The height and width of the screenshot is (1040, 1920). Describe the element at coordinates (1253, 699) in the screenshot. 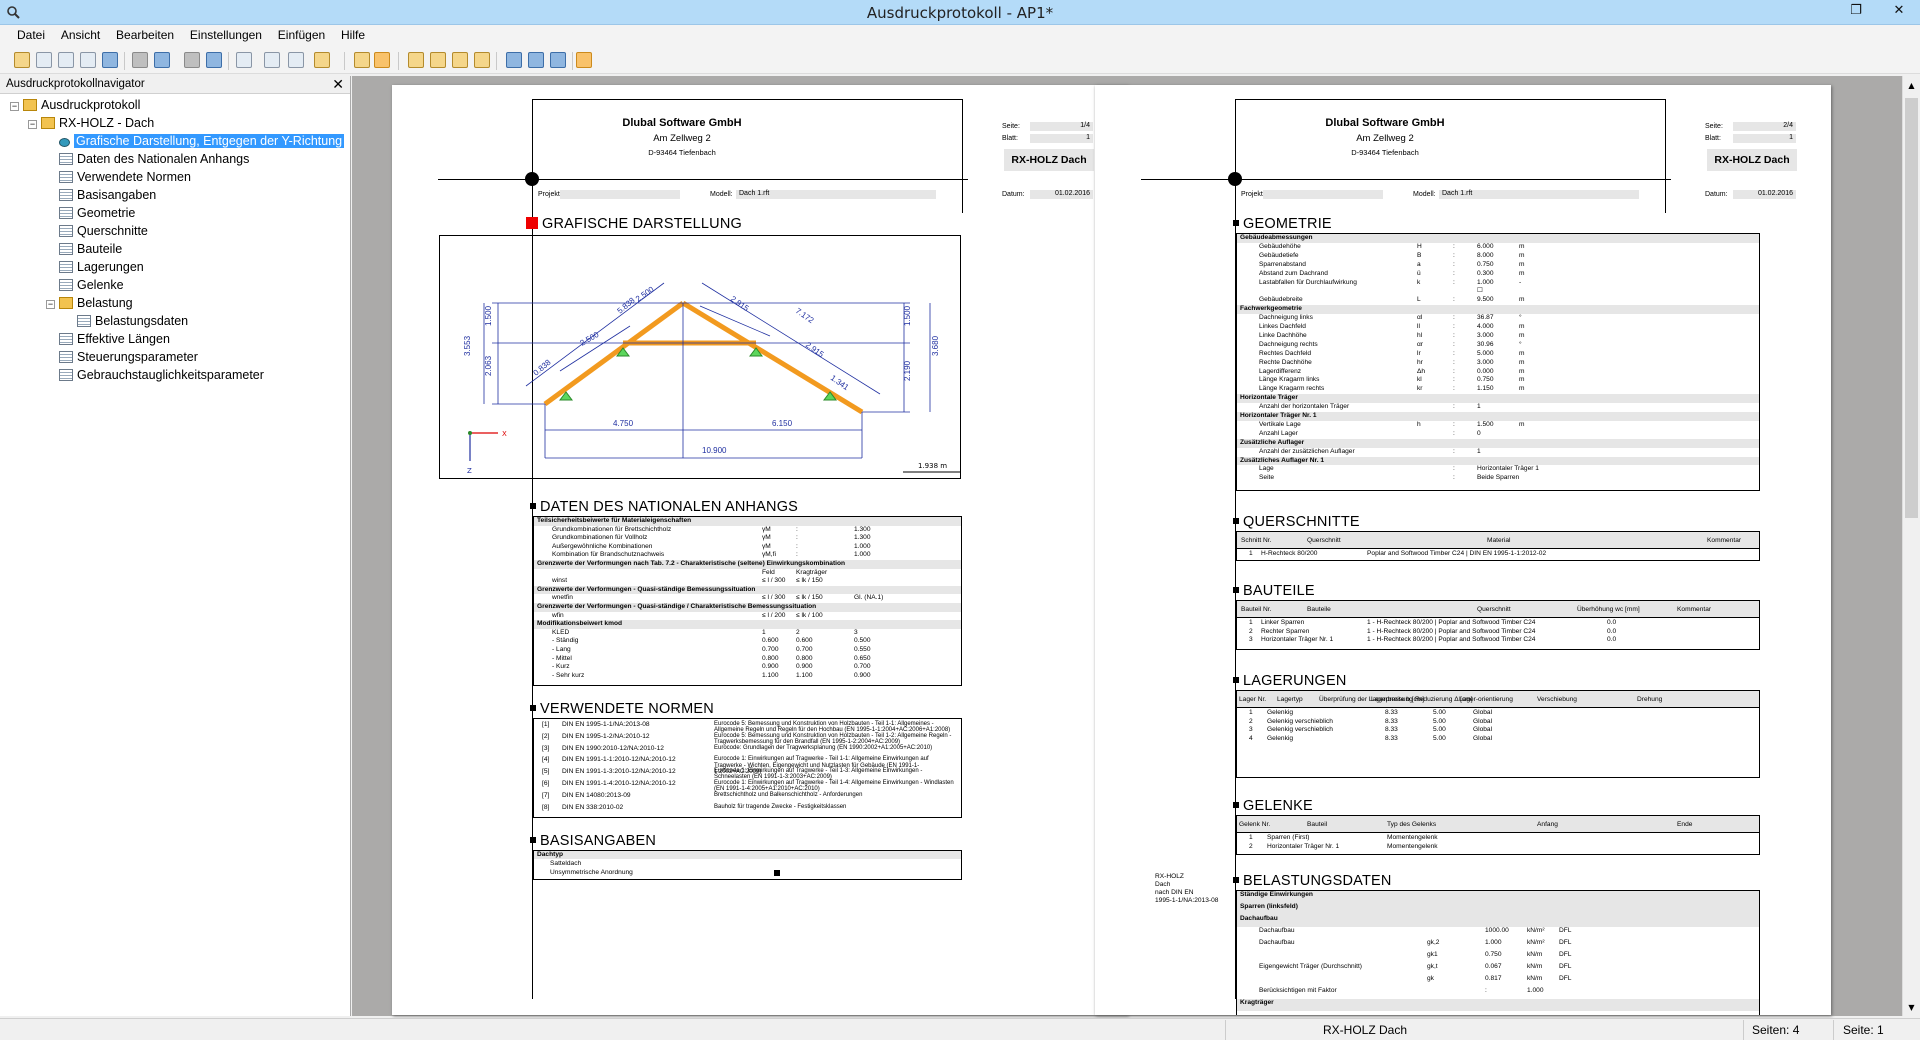

I see `table-header: Lager Nr.` at that location.